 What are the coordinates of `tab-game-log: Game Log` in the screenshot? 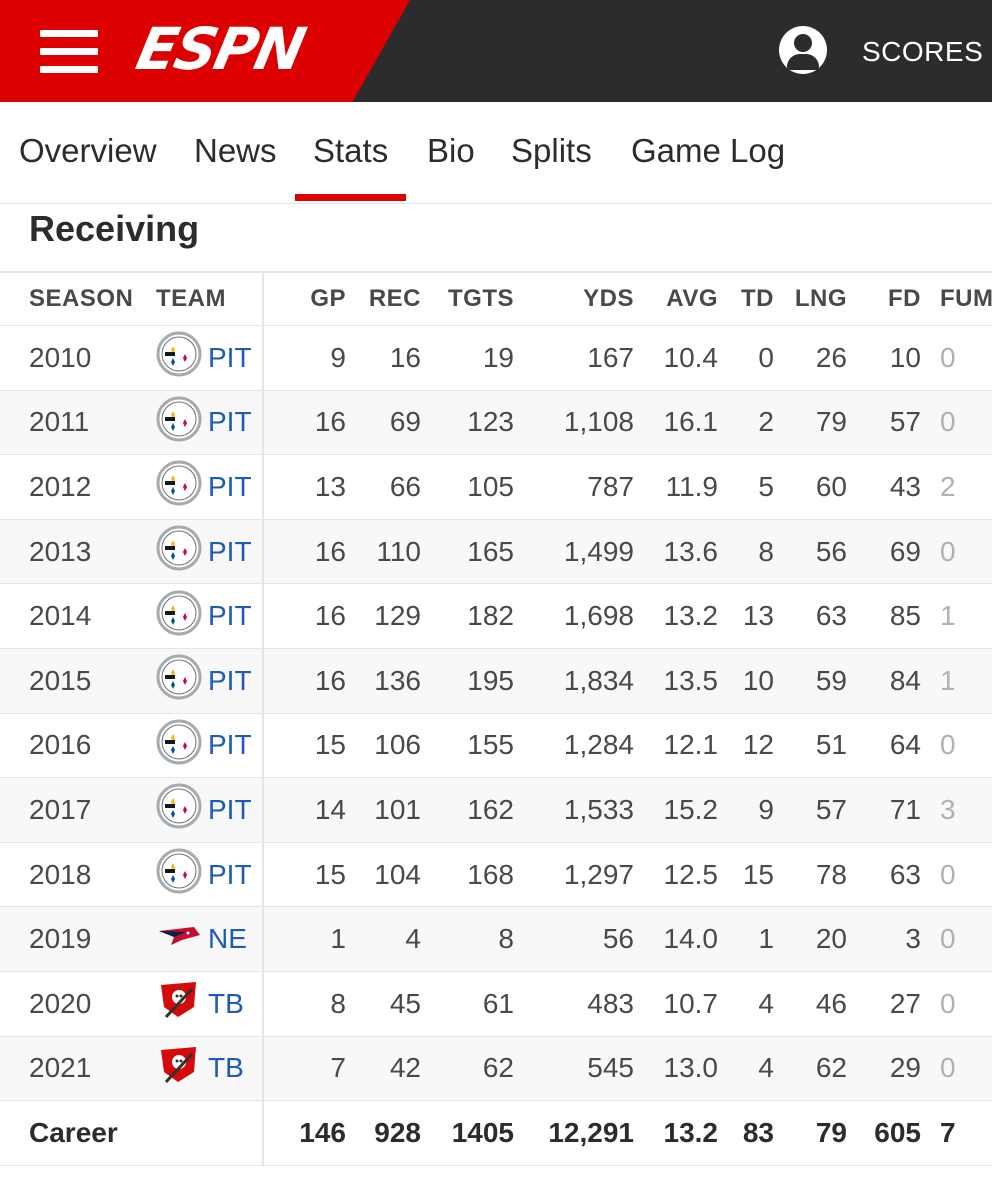 It's located at (708, 151).